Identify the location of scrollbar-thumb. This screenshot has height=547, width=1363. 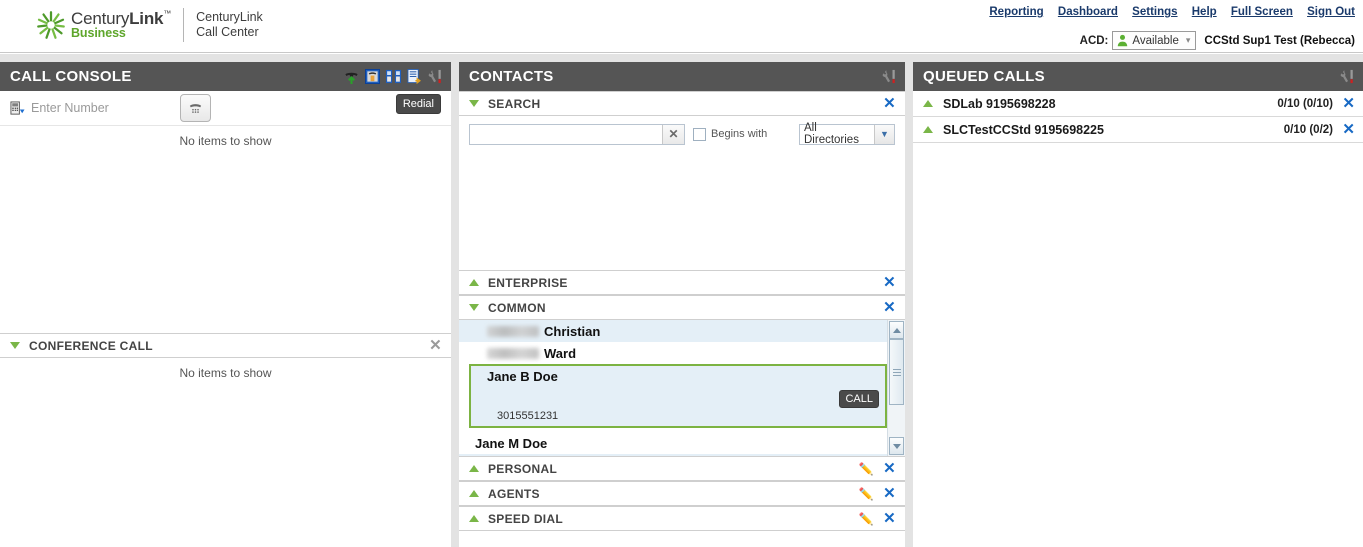
(896, 372).